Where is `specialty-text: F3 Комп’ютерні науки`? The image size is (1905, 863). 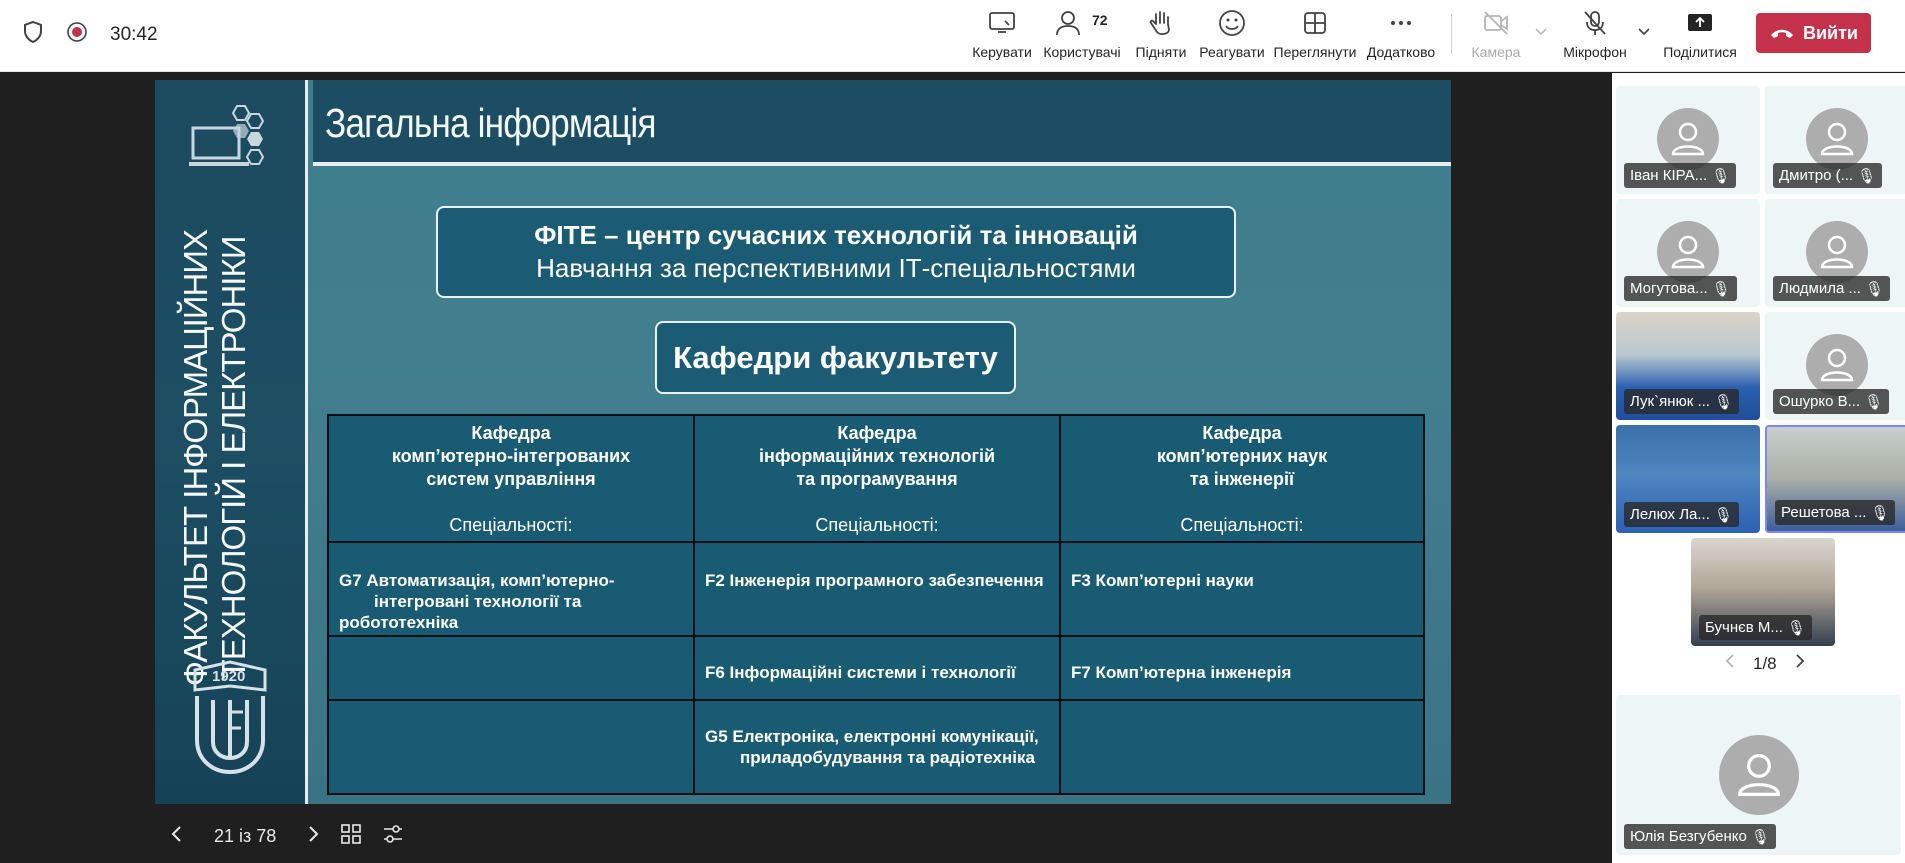
specialty-text: F3 Комп’ютерні науки is located at coordinates (1162, 580).